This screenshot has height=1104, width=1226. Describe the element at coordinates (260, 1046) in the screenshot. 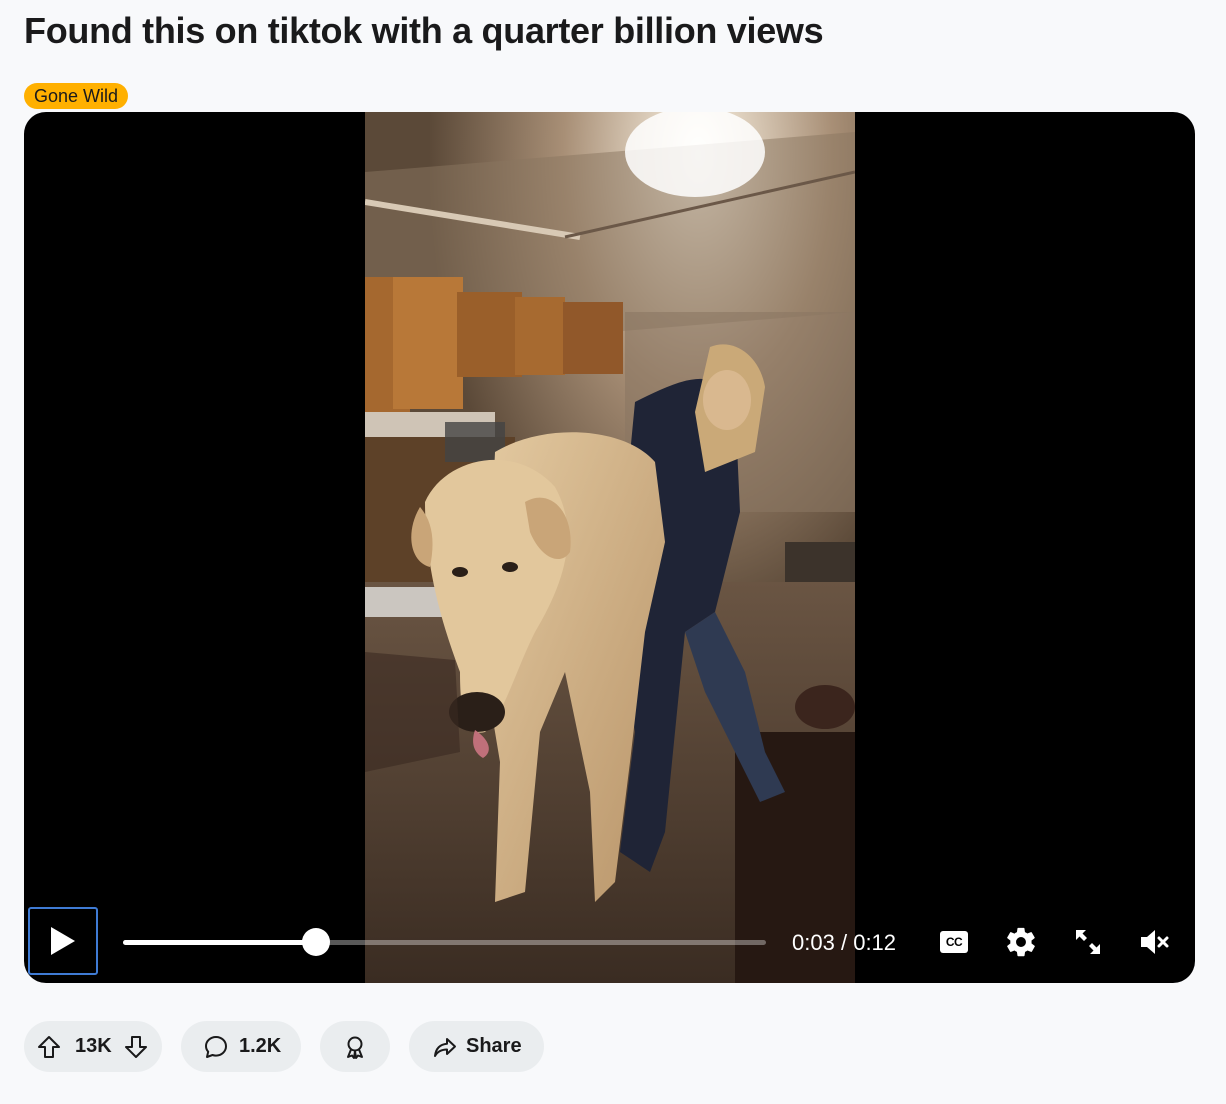

I see `comment-count: 1.2K` at that location.